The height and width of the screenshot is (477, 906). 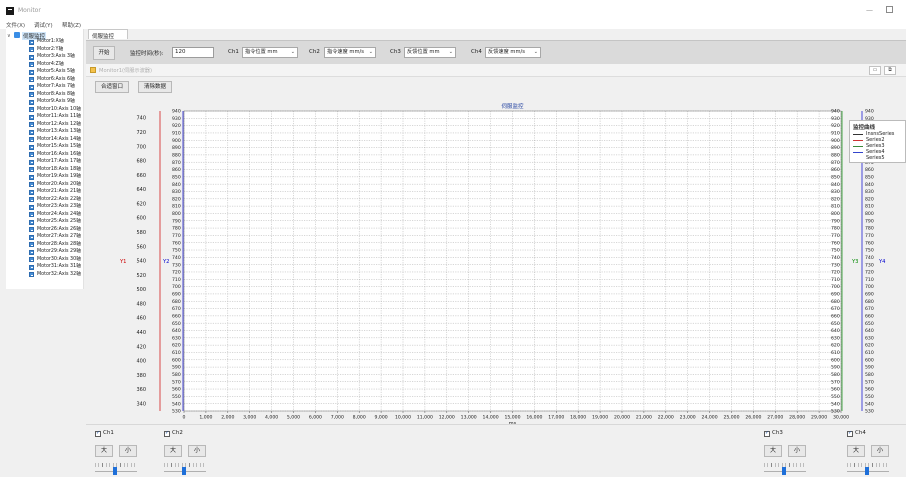 What do you see at coordinates (271, 418) in the screenshot?
I see `x-tick-label: 4,000` at bounding box center [271, 418].